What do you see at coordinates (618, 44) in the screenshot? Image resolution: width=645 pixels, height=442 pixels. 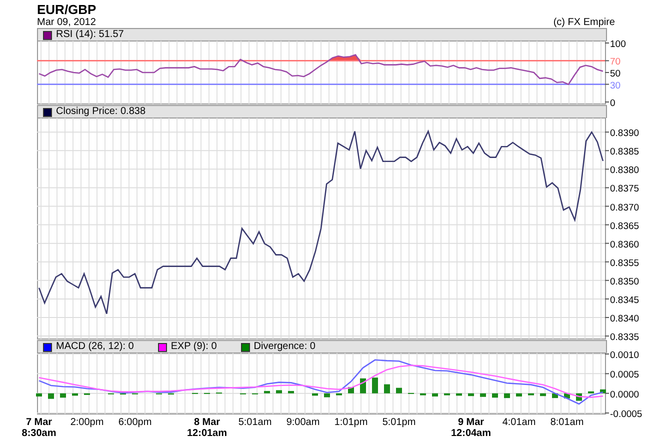 I see `axis-label: 100` at bounding box center [618, 44].